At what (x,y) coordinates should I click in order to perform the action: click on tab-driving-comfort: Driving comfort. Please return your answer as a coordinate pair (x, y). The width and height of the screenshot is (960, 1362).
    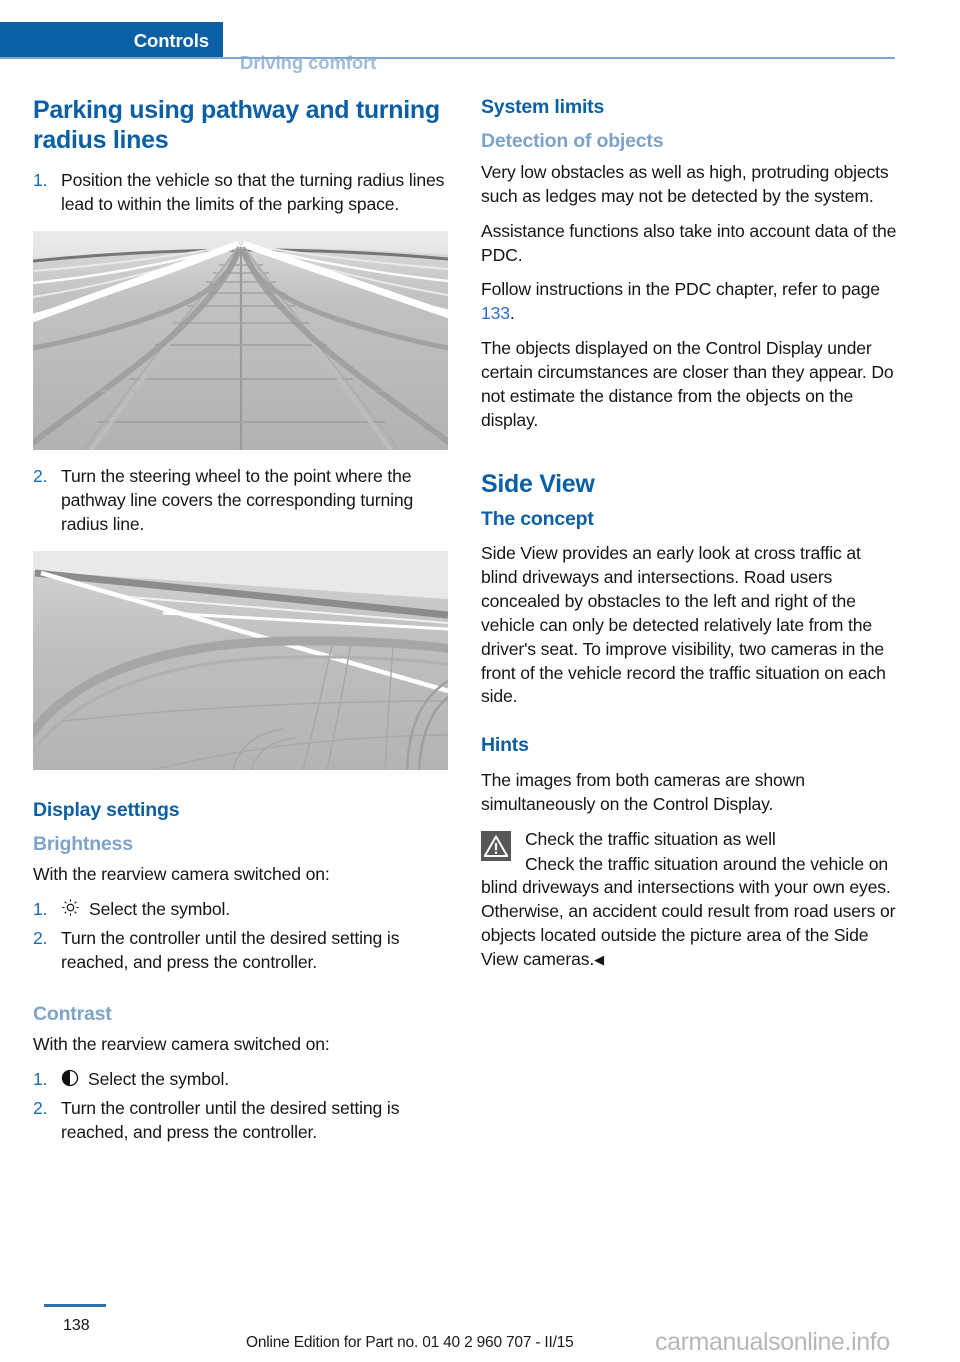
    Looking at the image, I should click on (308, 63).